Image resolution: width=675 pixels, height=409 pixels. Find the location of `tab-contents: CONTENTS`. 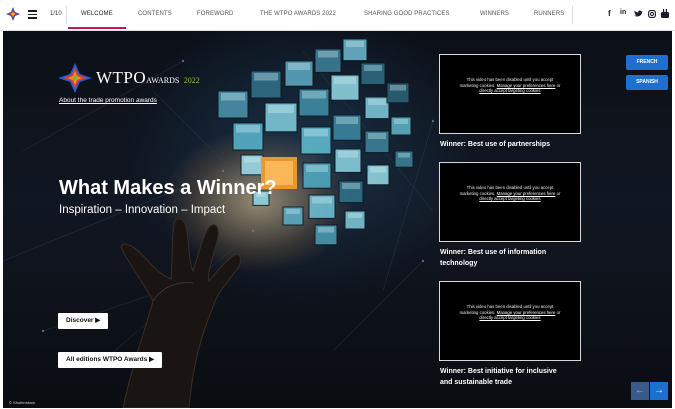

tab-contents: CONTENTS is located at coordinates (155, 14).